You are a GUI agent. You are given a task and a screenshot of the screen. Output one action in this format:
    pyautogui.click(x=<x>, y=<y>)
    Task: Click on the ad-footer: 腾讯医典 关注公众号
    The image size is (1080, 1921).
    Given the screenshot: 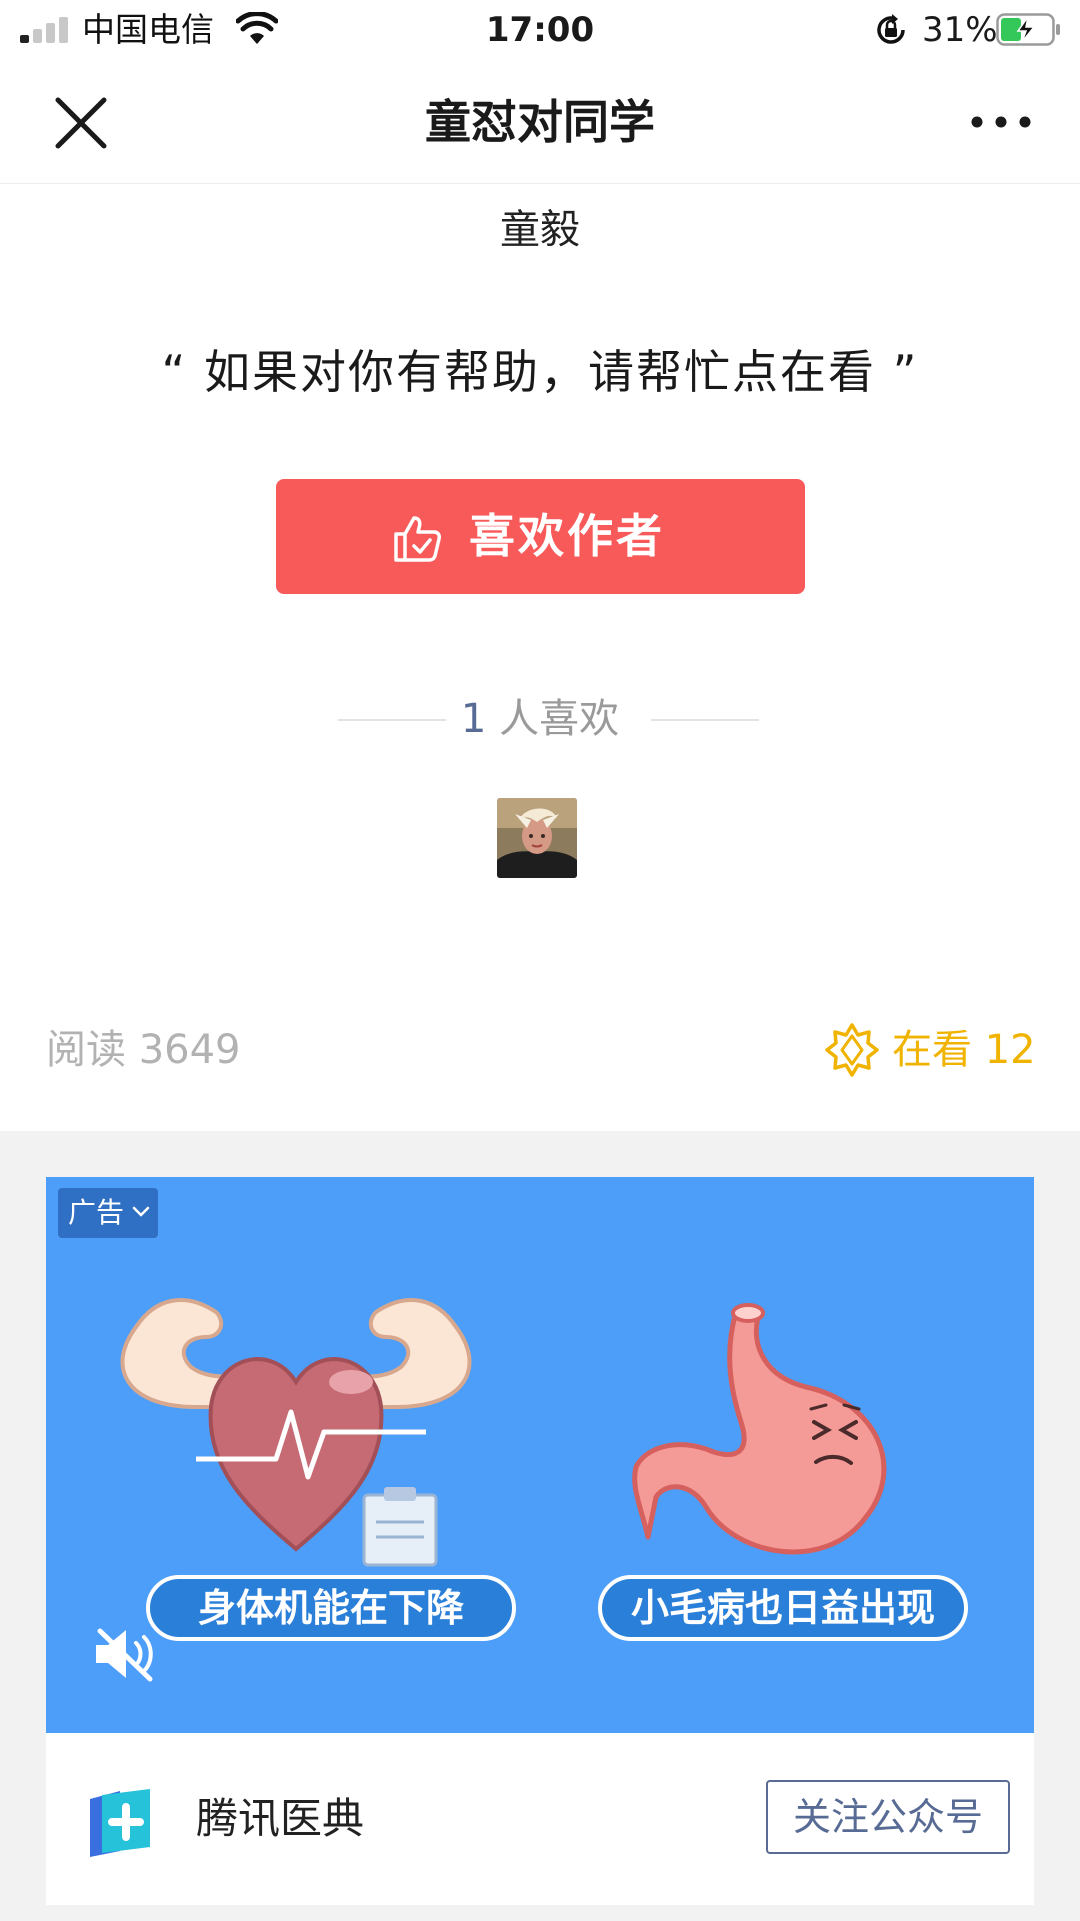 What is the action you would take?
    pyautogui.click(x=540, y=1819)
    